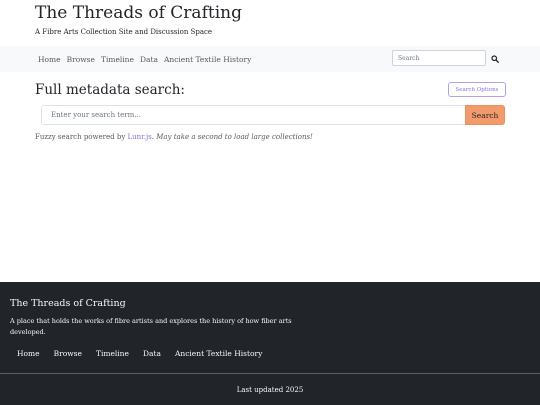  What do you see at coordinates (117, 59) in the screenshot?
I see `nav-link-timeline: Timeline` at bounding box center [117, 59].